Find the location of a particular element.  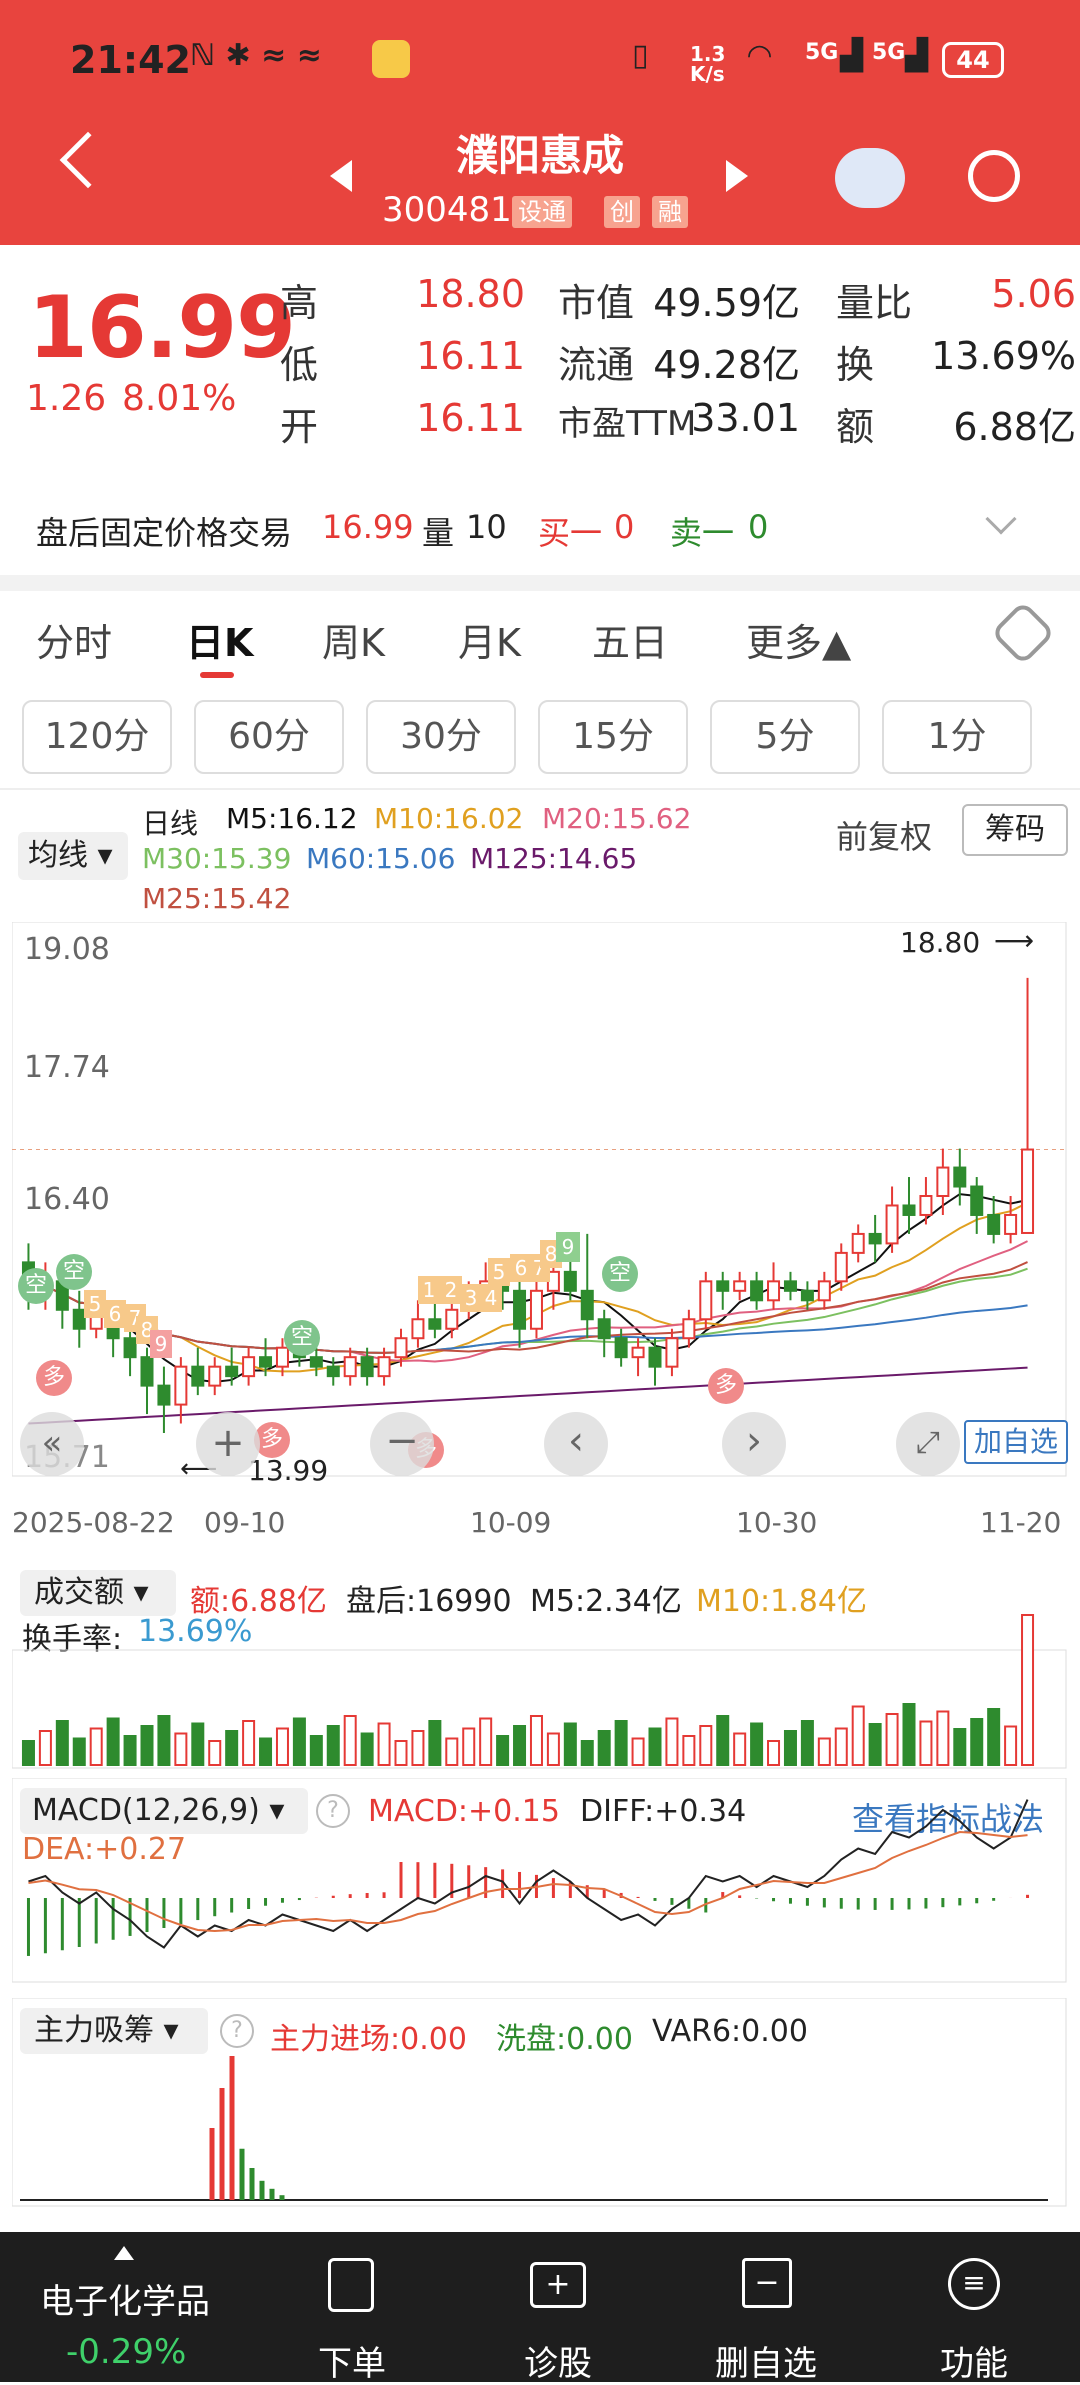

ma-m25: M25:15.42 is located at coordinates (217, 898).